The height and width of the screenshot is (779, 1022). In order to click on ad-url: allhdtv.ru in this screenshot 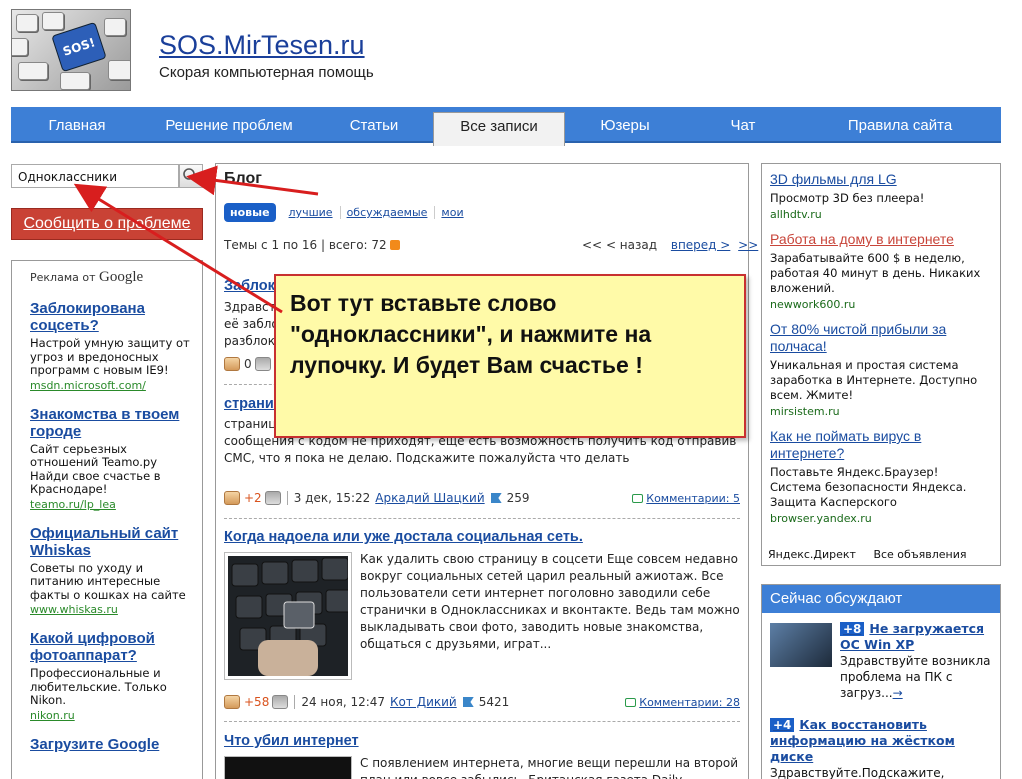, I will do `click(881, 214)`.